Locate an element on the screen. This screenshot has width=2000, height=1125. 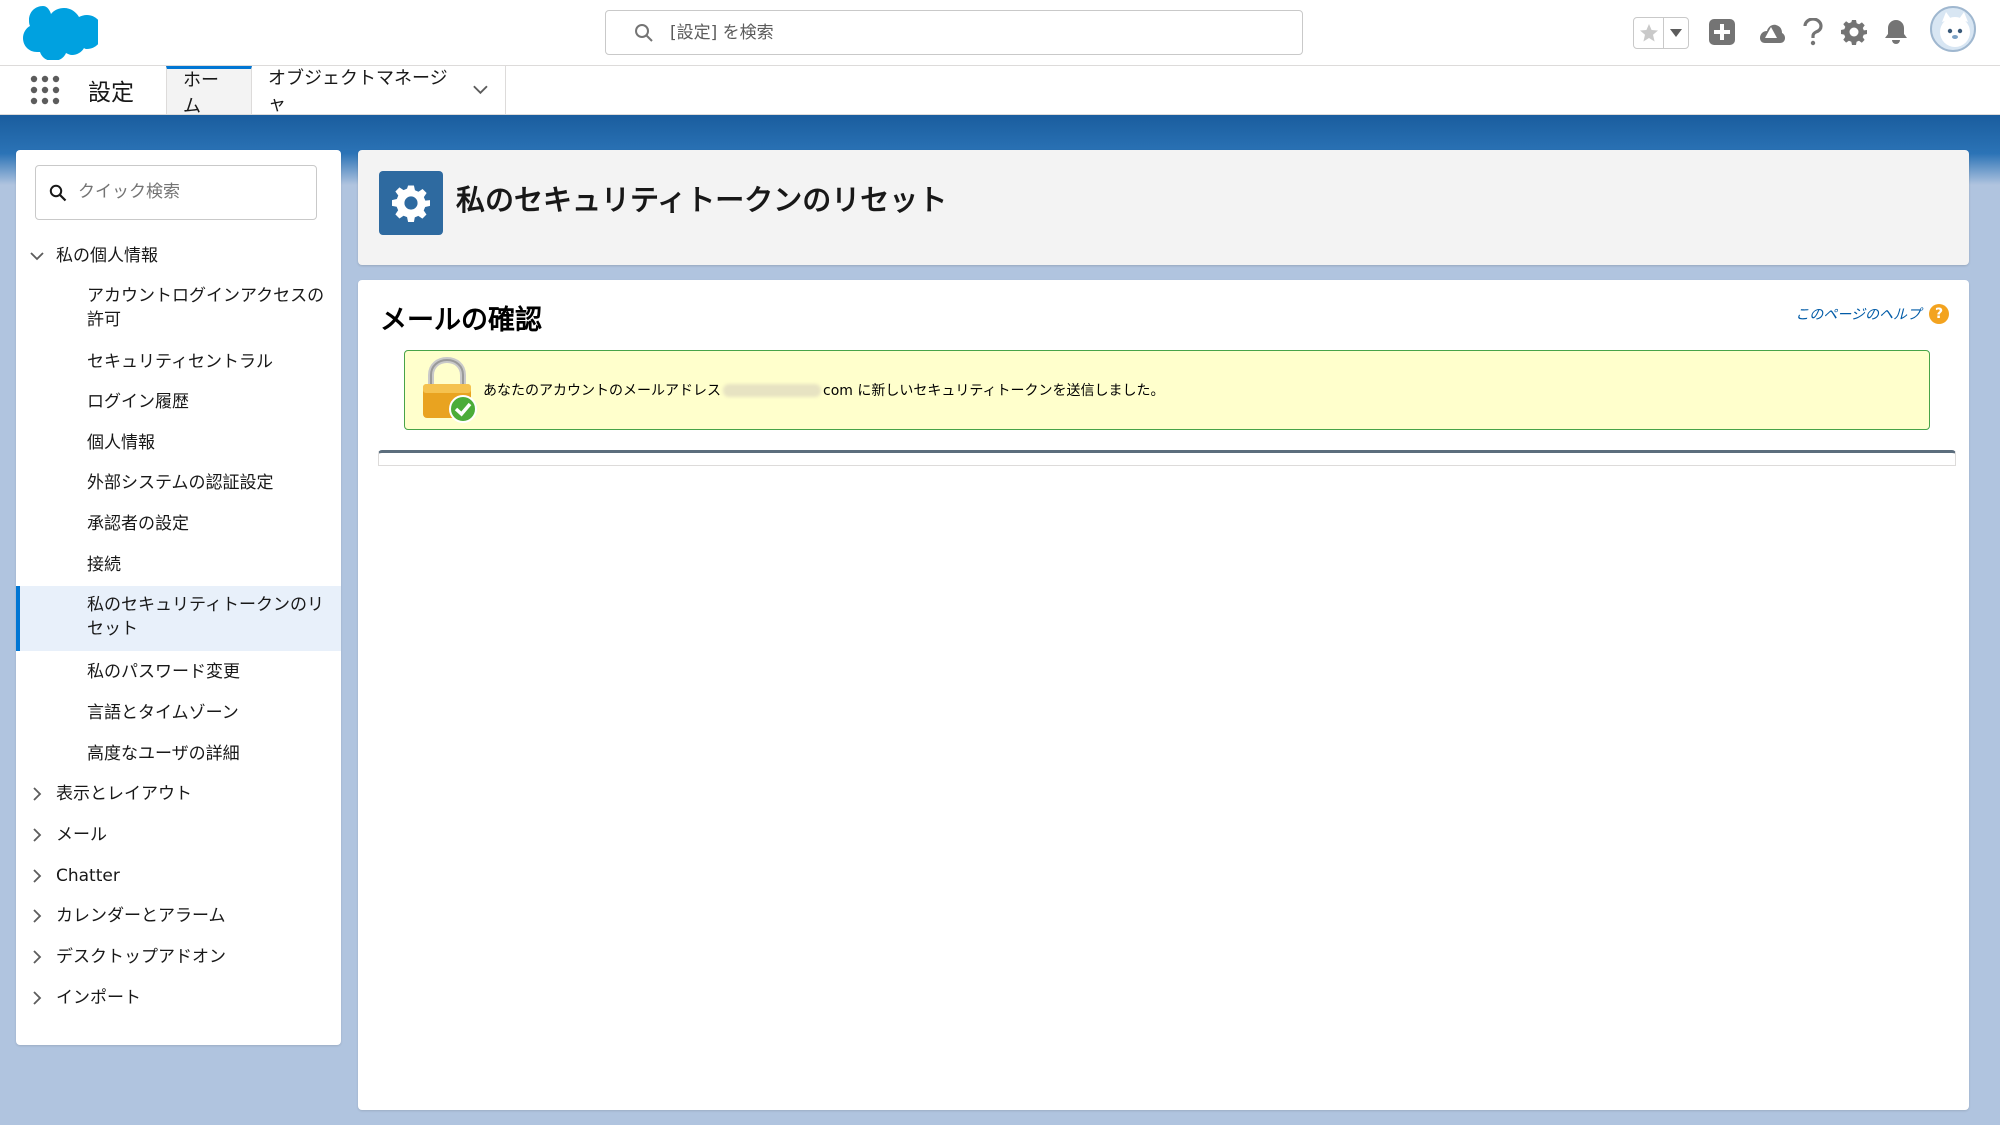
favorites-dropdown-button is located at coordinates (1676, 33).